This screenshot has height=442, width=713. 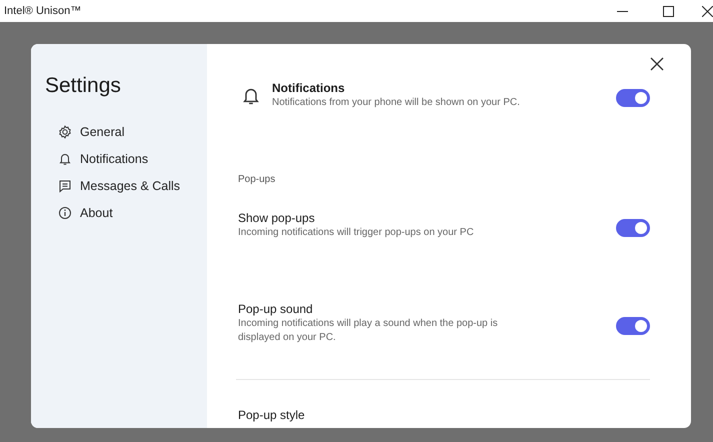 What do you see at coordinates (668, 11) in the screenshot?
I see `maximize-icon` at bounding box center [668, 11].